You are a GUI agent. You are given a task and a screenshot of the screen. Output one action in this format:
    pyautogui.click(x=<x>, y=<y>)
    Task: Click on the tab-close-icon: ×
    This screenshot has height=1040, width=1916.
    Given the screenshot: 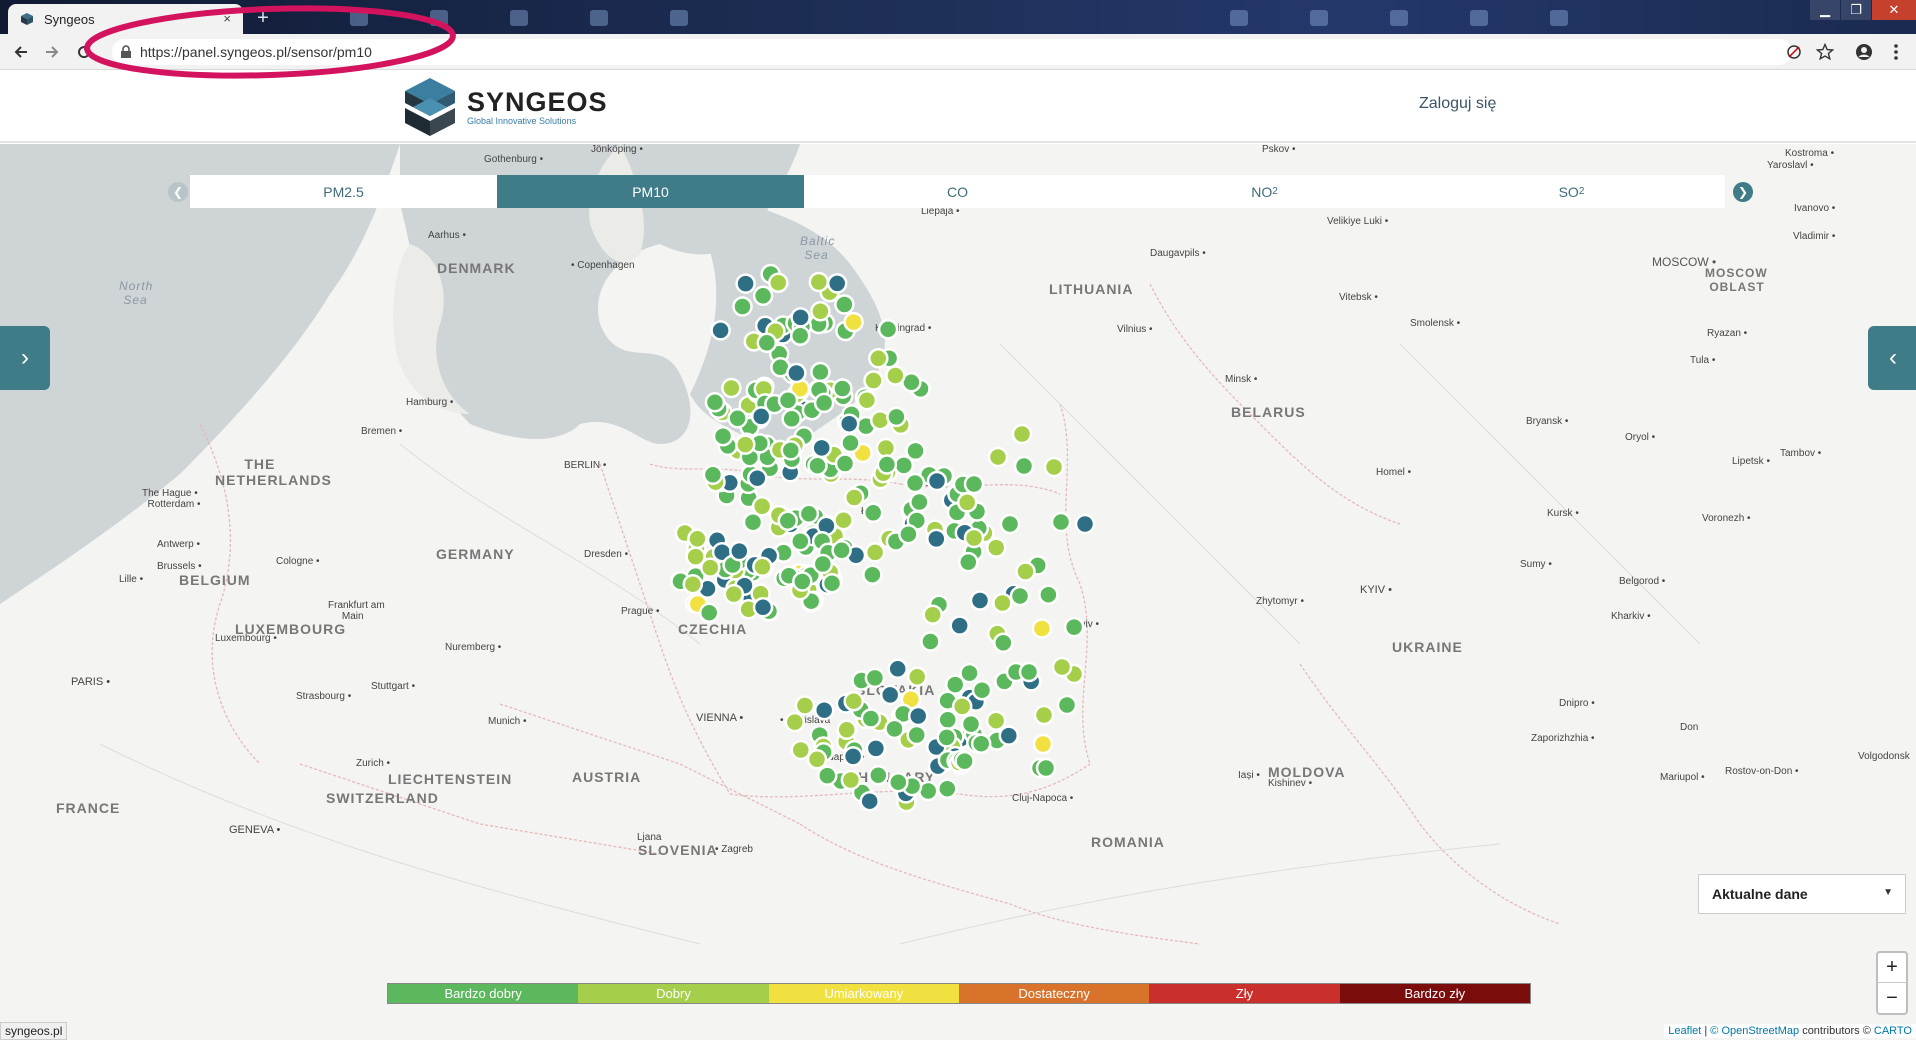 What is the action you would take?
    pyautogui.click(x=227, y=18)
    